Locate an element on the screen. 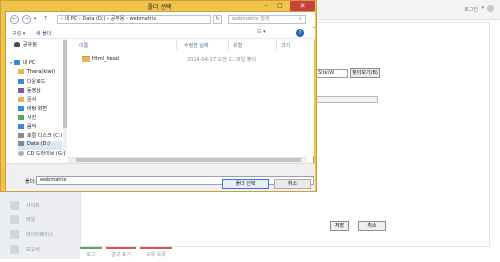  nav-item-shared: 공유됨 is located at coordinates (25, 45).